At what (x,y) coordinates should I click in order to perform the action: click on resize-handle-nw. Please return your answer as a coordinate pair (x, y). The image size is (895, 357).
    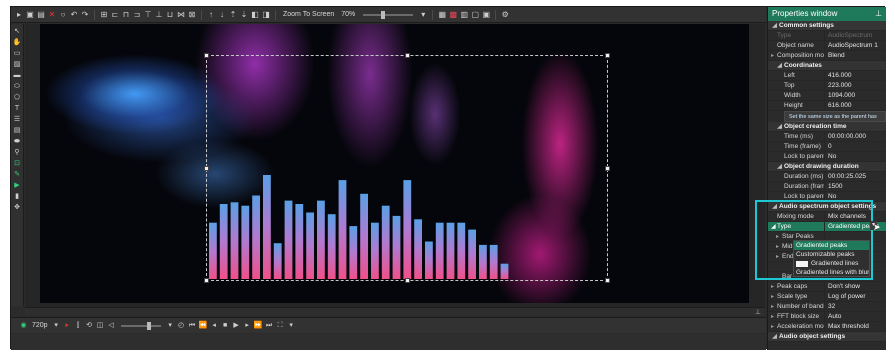
    Looking at the image, I should click on (206, 55).